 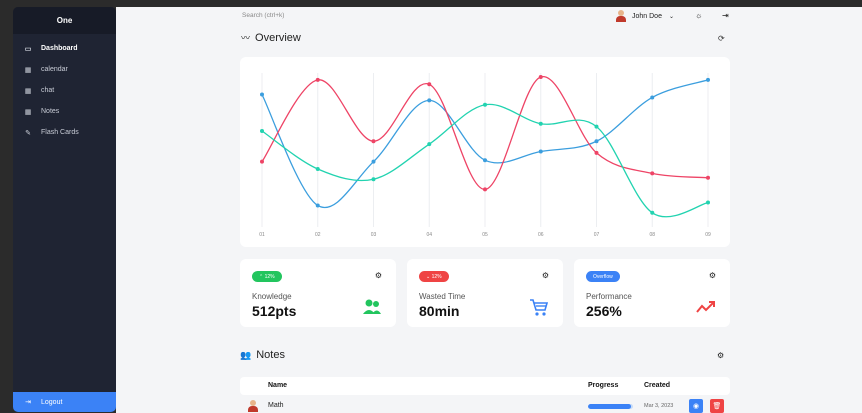 I want to click on stat-card-performance: Overflow ⚙ Performance 256%, so click(x=652, y=293).